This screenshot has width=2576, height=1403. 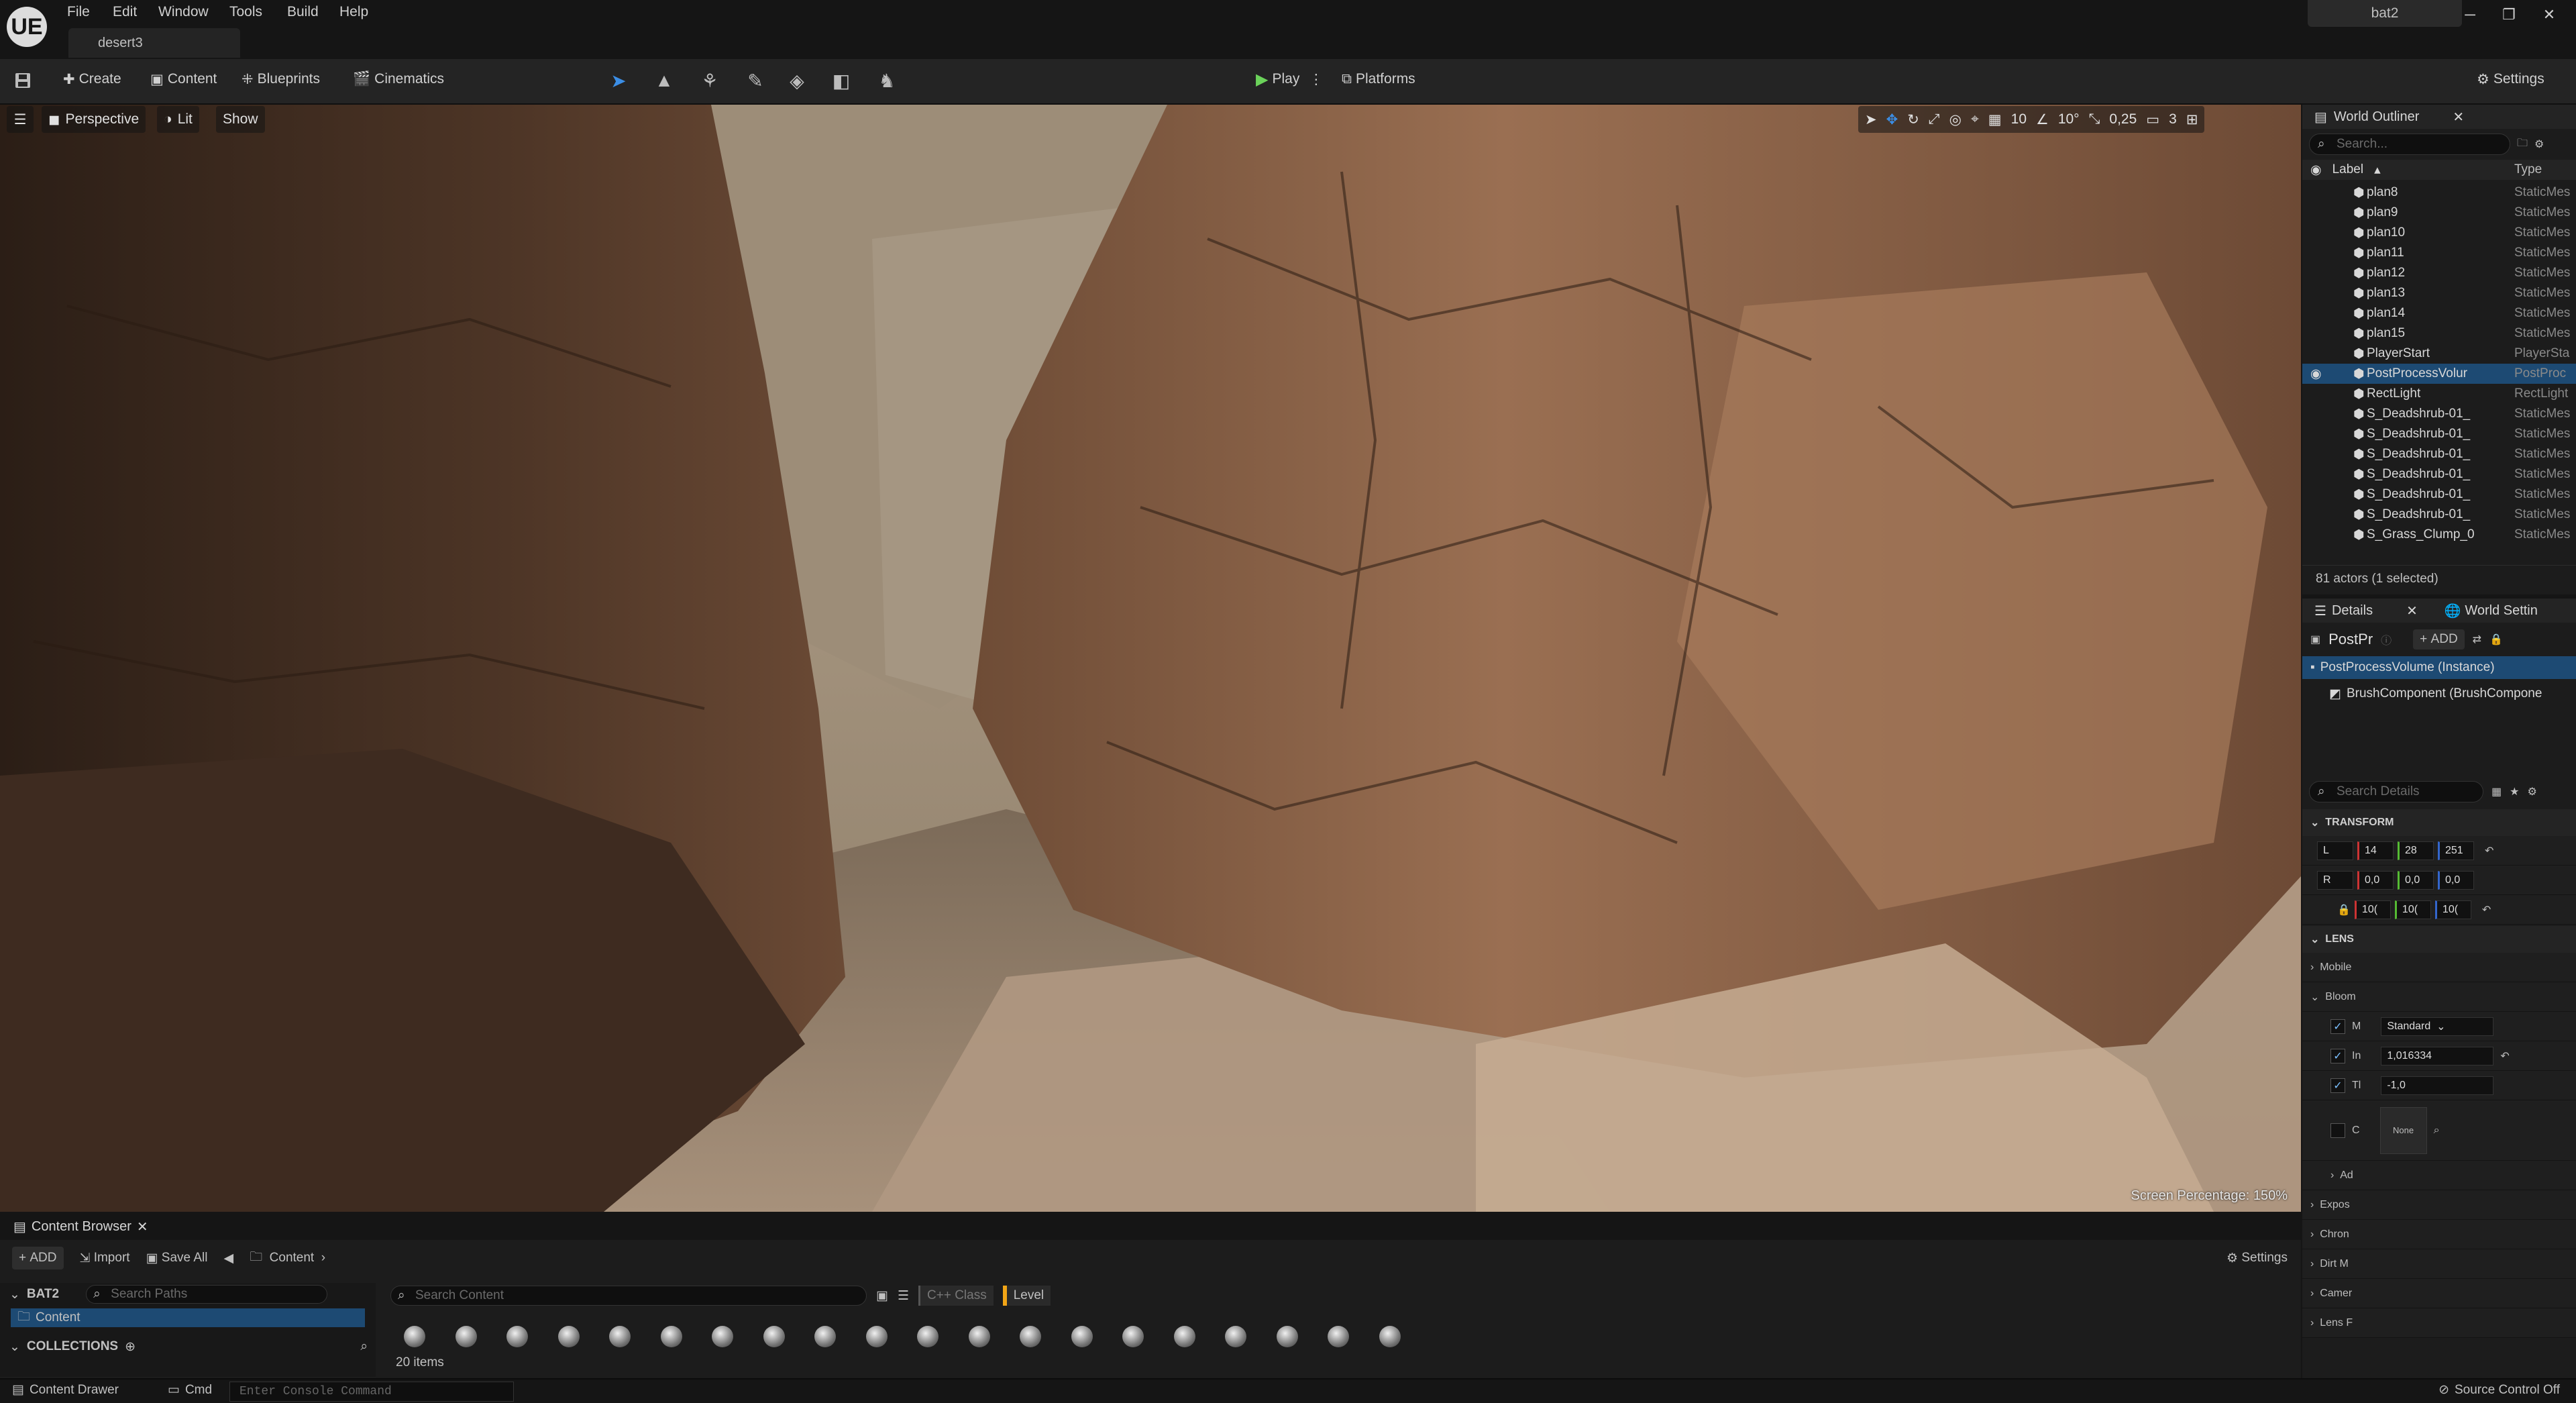 What do you see at coordinates (709, 81) in the screenshot?
I see `foliage-mode-icon: ⚘` at bounding box center [709, 81].